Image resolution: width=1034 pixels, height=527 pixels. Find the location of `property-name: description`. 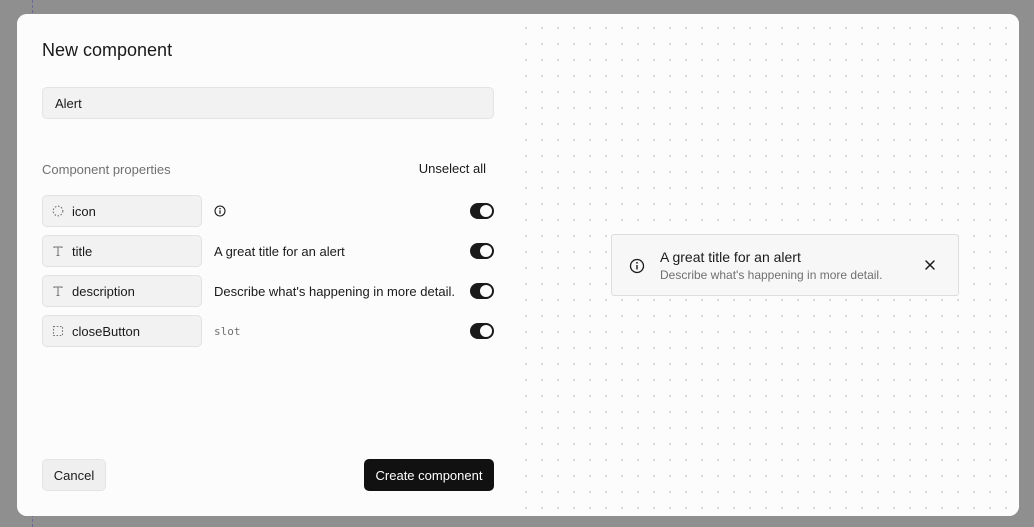

property-name: description is located at coordinates (103, 291).